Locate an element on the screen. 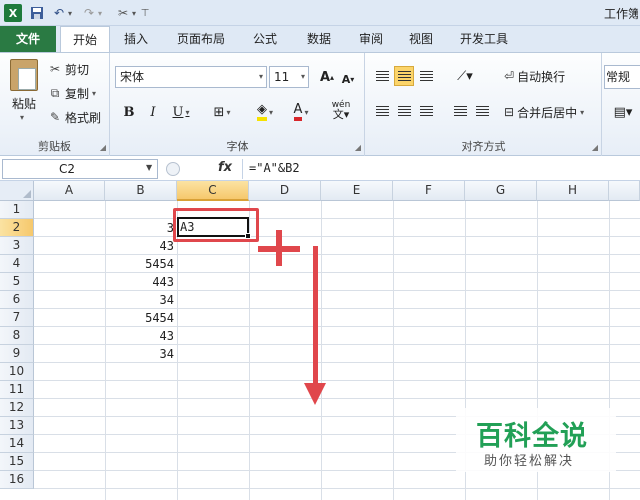 The width and height of the screenshot is (640, 500). row-header: 11 is located at coordinates (17, 390).